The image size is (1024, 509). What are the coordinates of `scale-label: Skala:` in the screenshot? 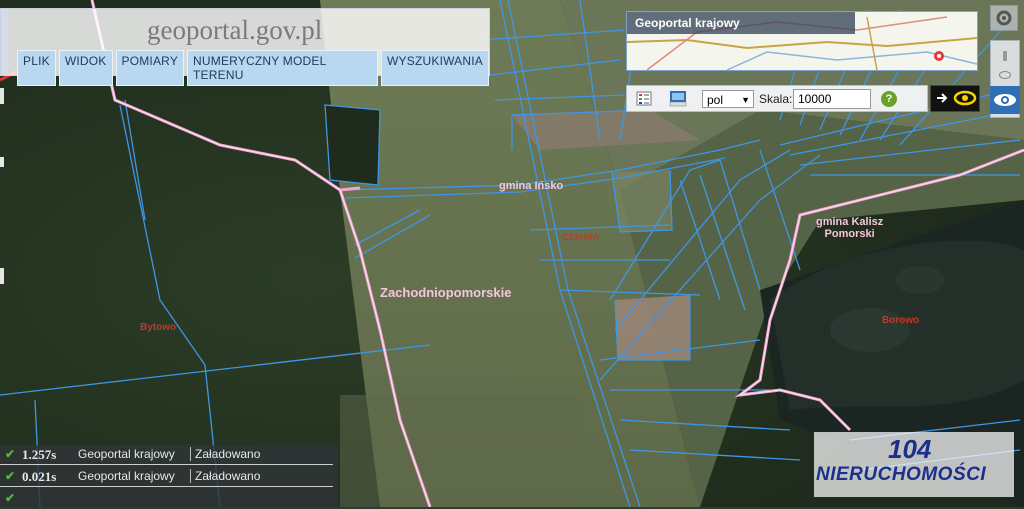 It's located at (776, 99).